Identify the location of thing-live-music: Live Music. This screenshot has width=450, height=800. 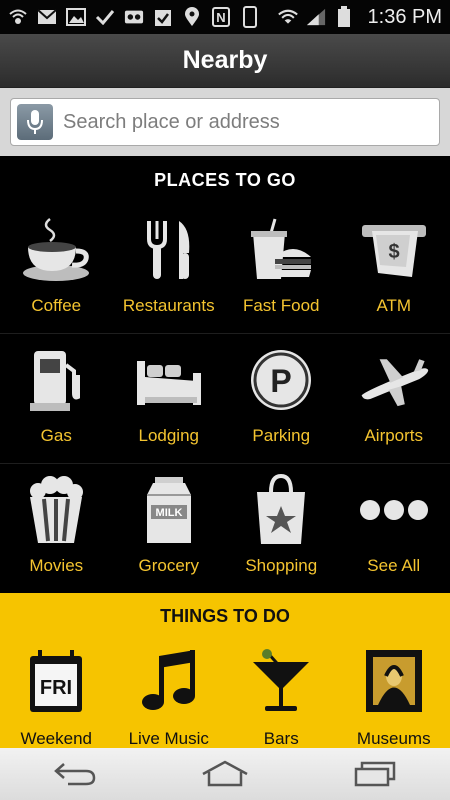
(169, 693).